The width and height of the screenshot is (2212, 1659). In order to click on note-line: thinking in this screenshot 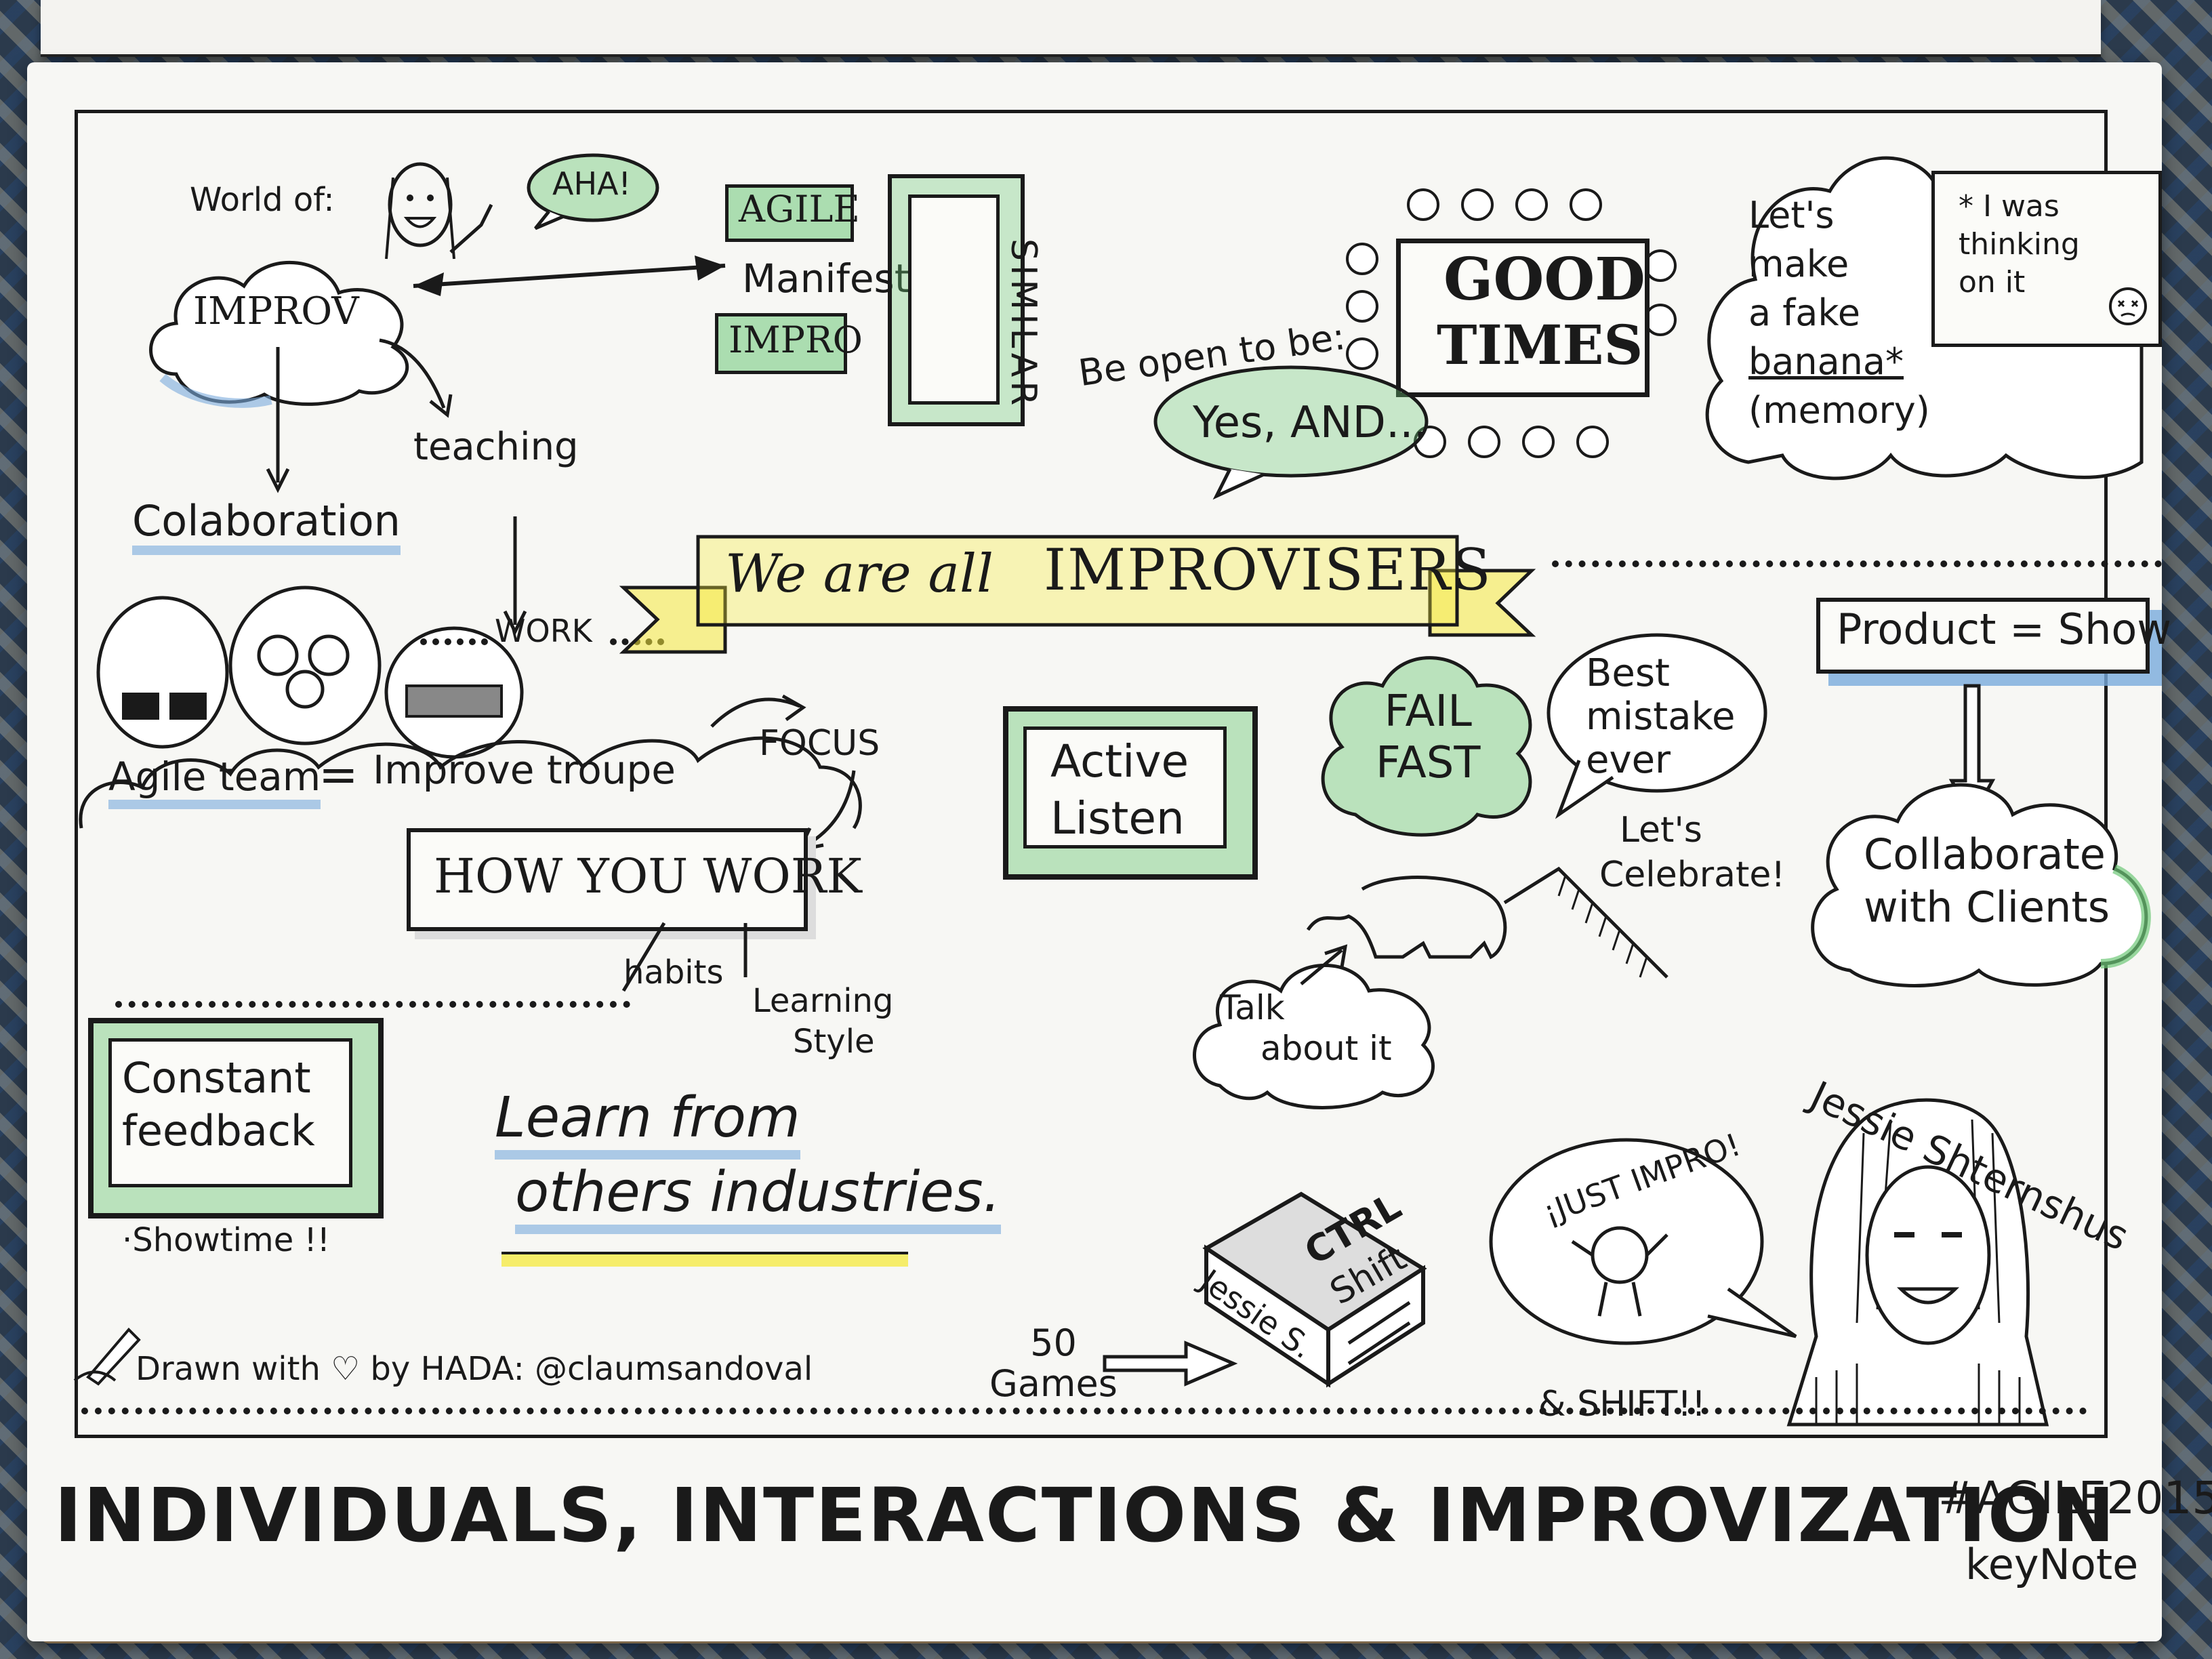, I will do `click(2020, 244)`.